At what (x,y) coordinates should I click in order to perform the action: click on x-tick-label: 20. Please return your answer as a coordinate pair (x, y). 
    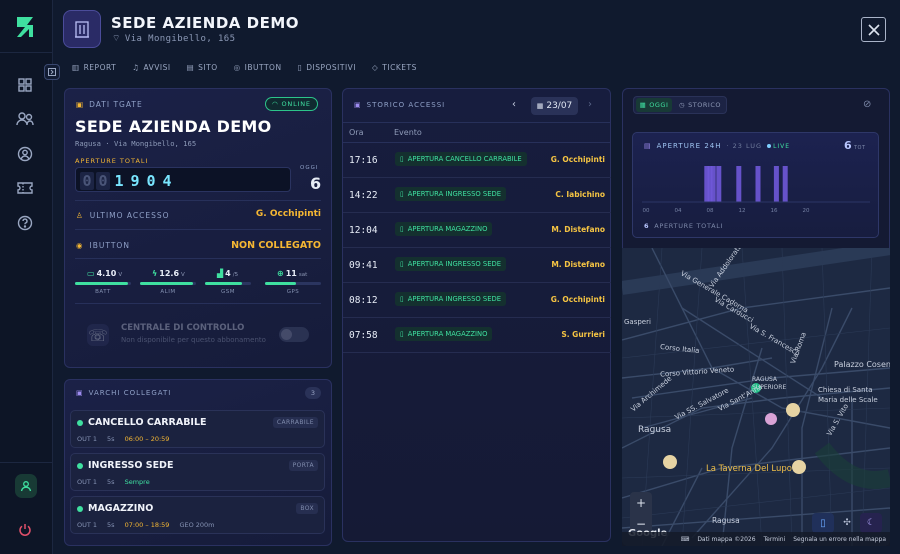
    Looking at the image, I should click on (806, 211).